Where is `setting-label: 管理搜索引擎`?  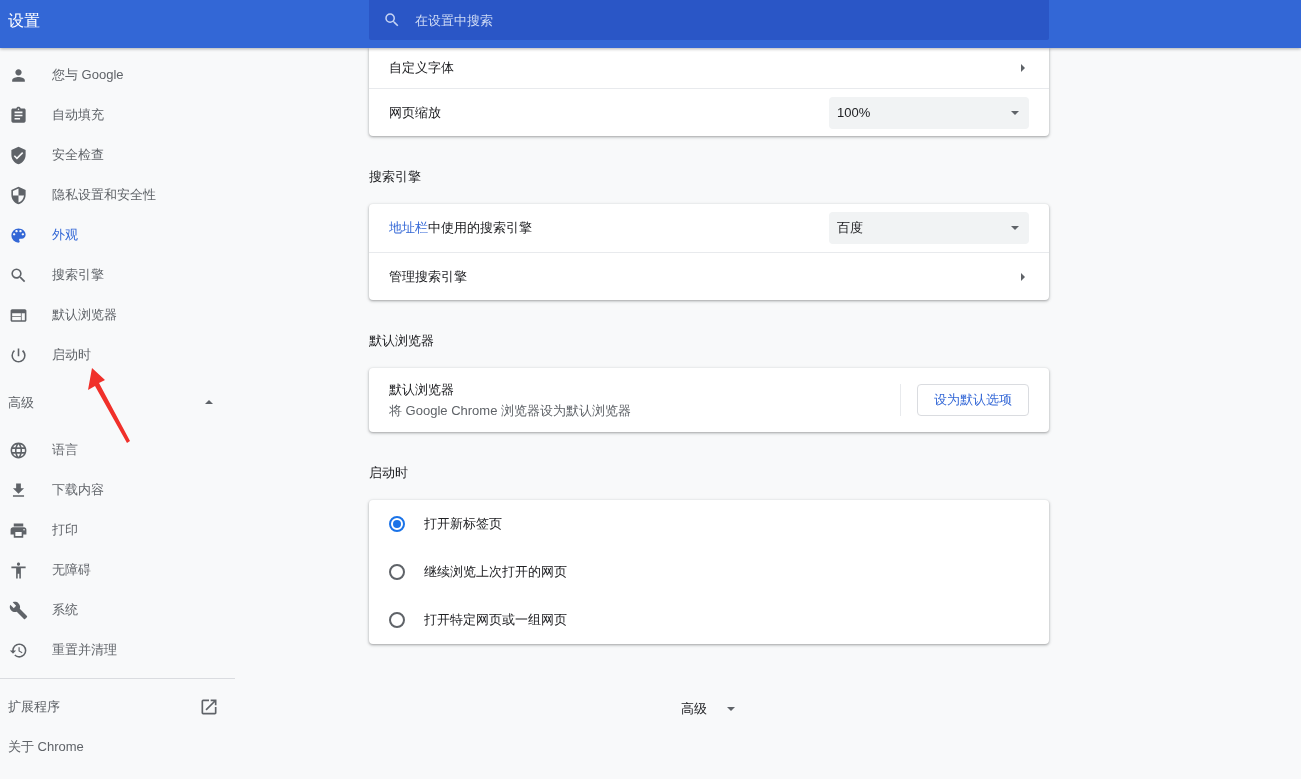 setting-label: 管理搜索引擎 is located at coordinates (428, 276).